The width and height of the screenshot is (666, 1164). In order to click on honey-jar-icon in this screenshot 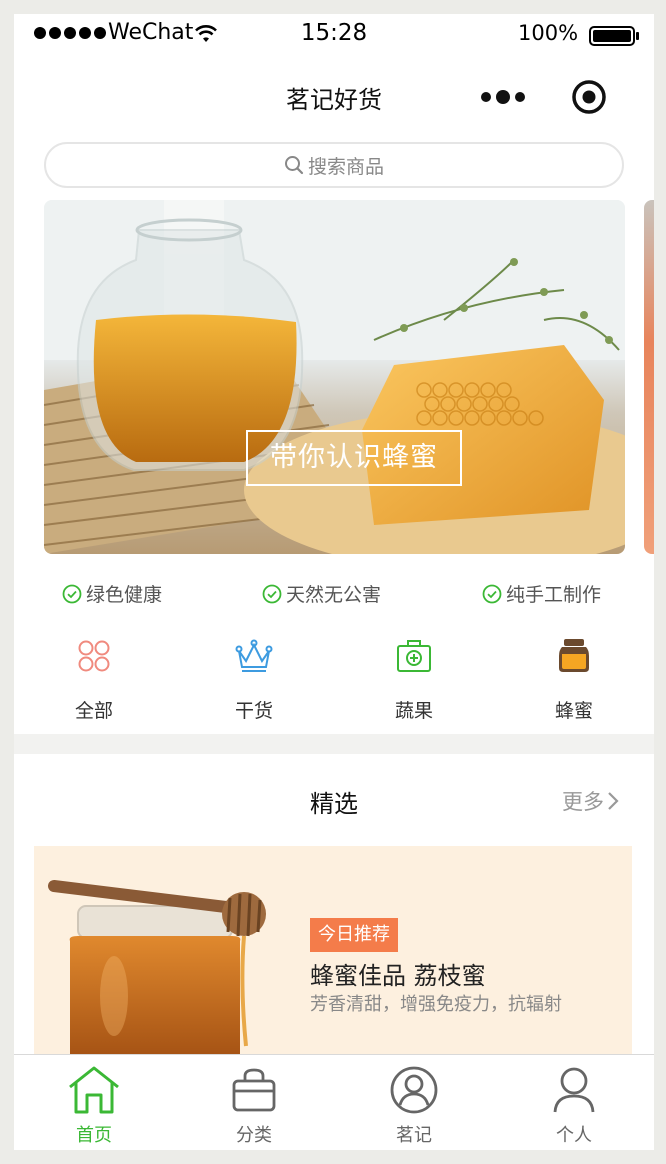, I will do `click(574, 656)`.